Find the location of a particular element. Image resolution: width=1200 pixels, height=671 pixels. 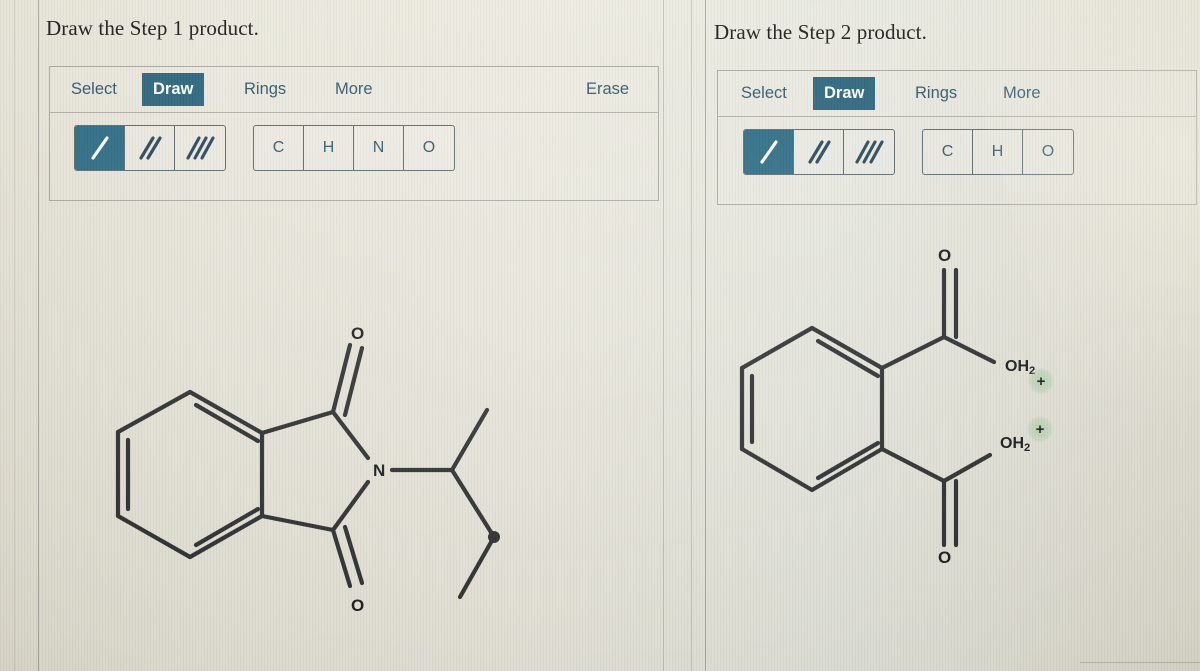

atom-label-o-top-step2: O is located at coordinates (945, 255).